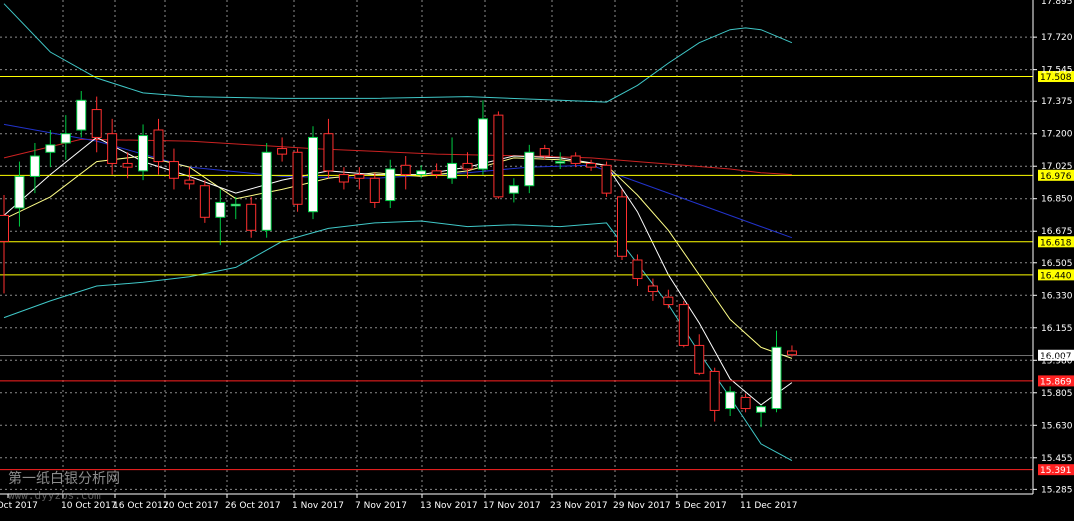  I want to click on level-label: 16.618, so click(1056, 243).